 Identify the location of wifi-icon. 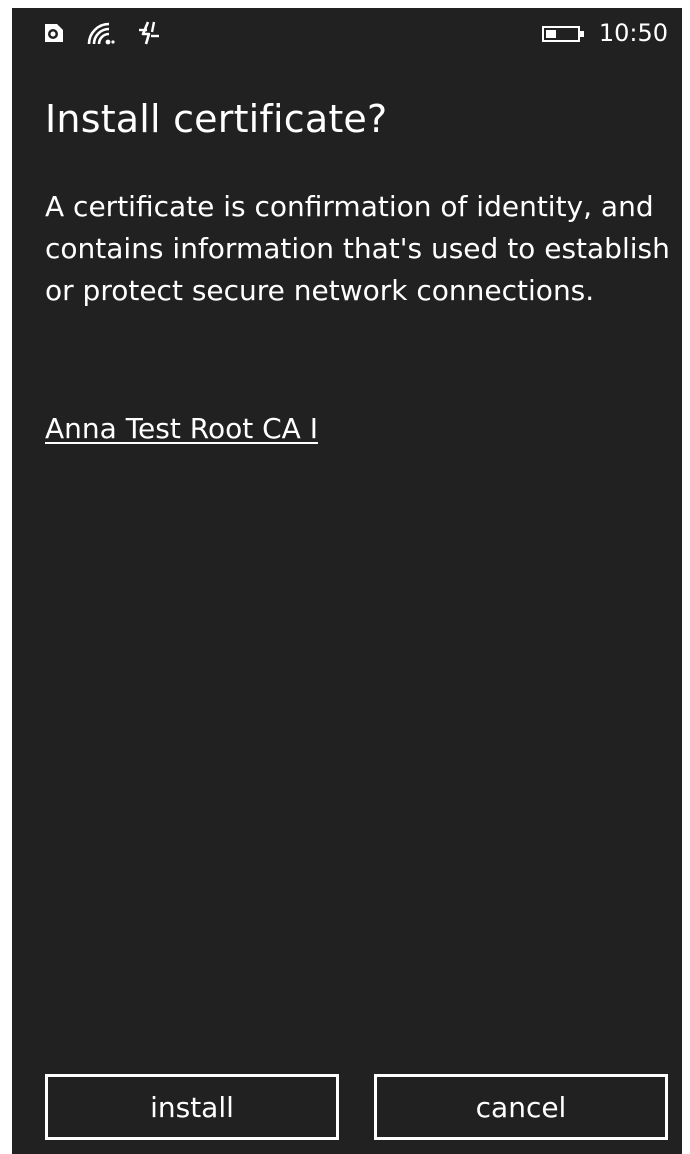
(101, 33).